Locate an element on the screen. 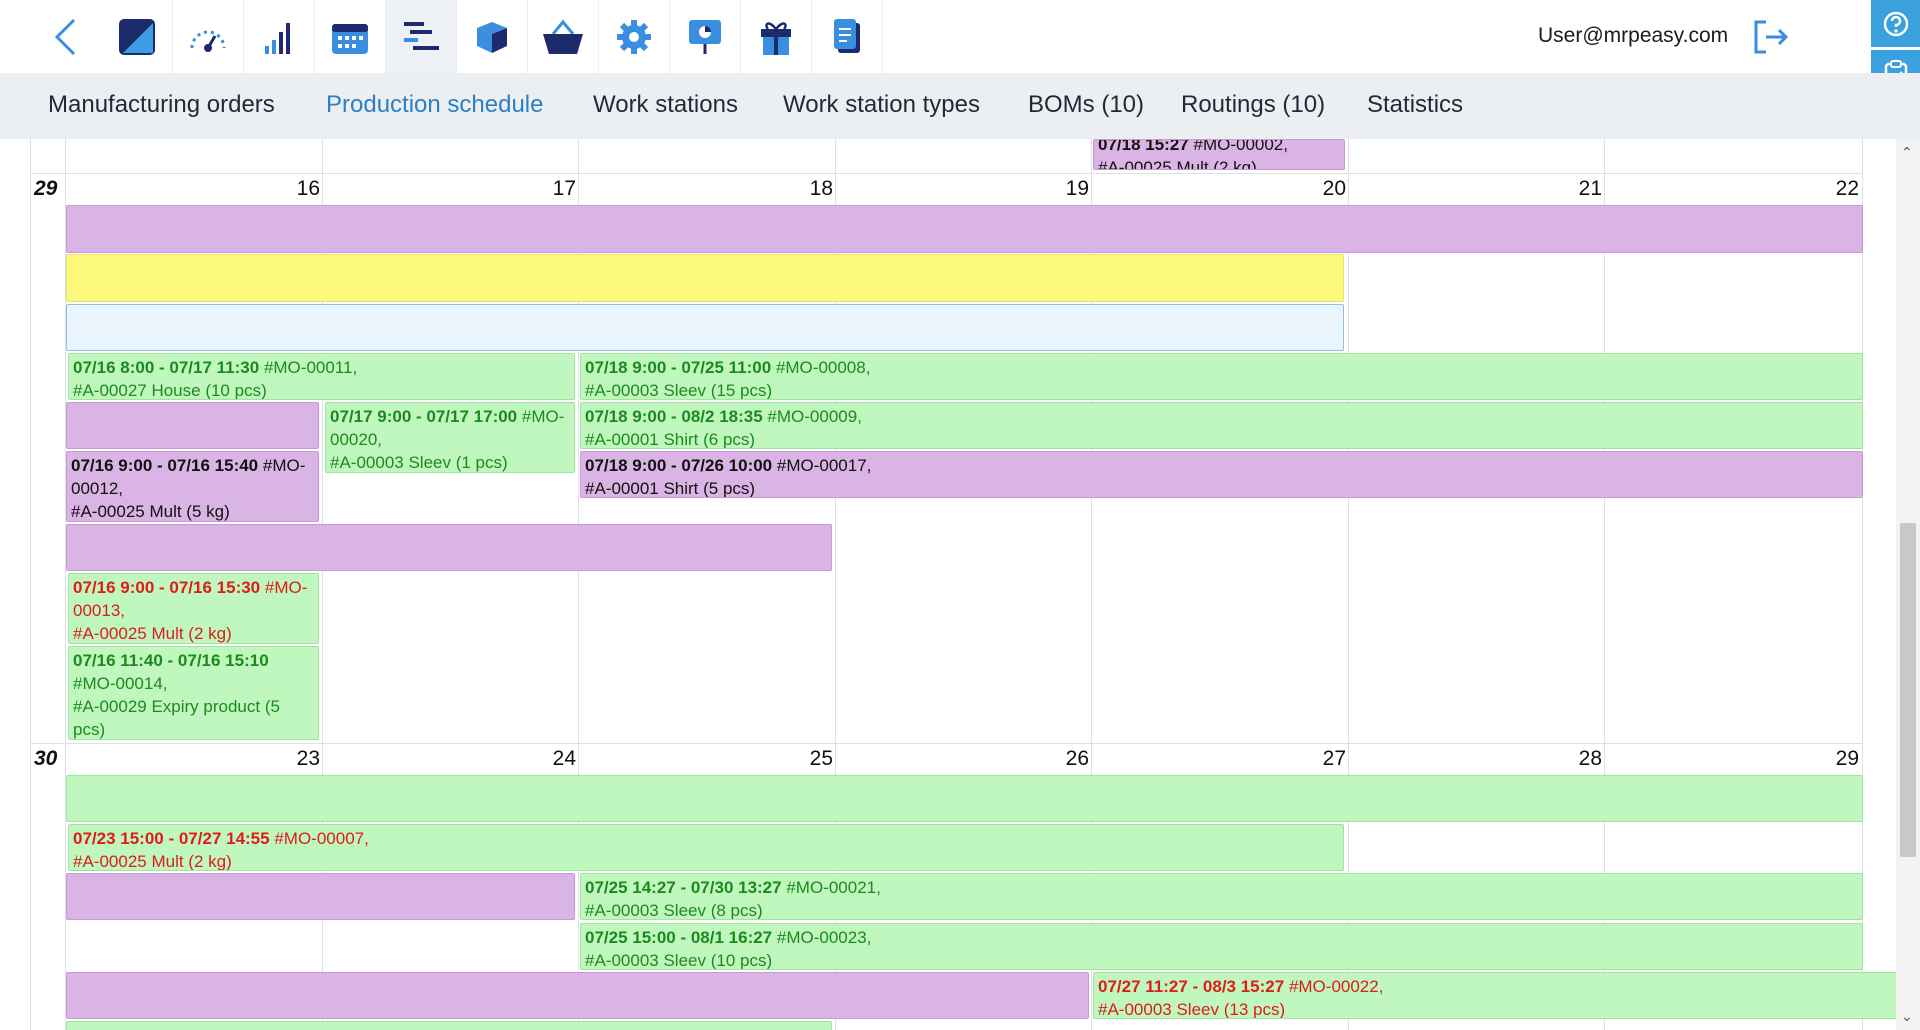 This screenshot has height=1030, width=1920. event-time: 07/16 11:40 - 07/16 15:10 is located at coordinates (171, 660).